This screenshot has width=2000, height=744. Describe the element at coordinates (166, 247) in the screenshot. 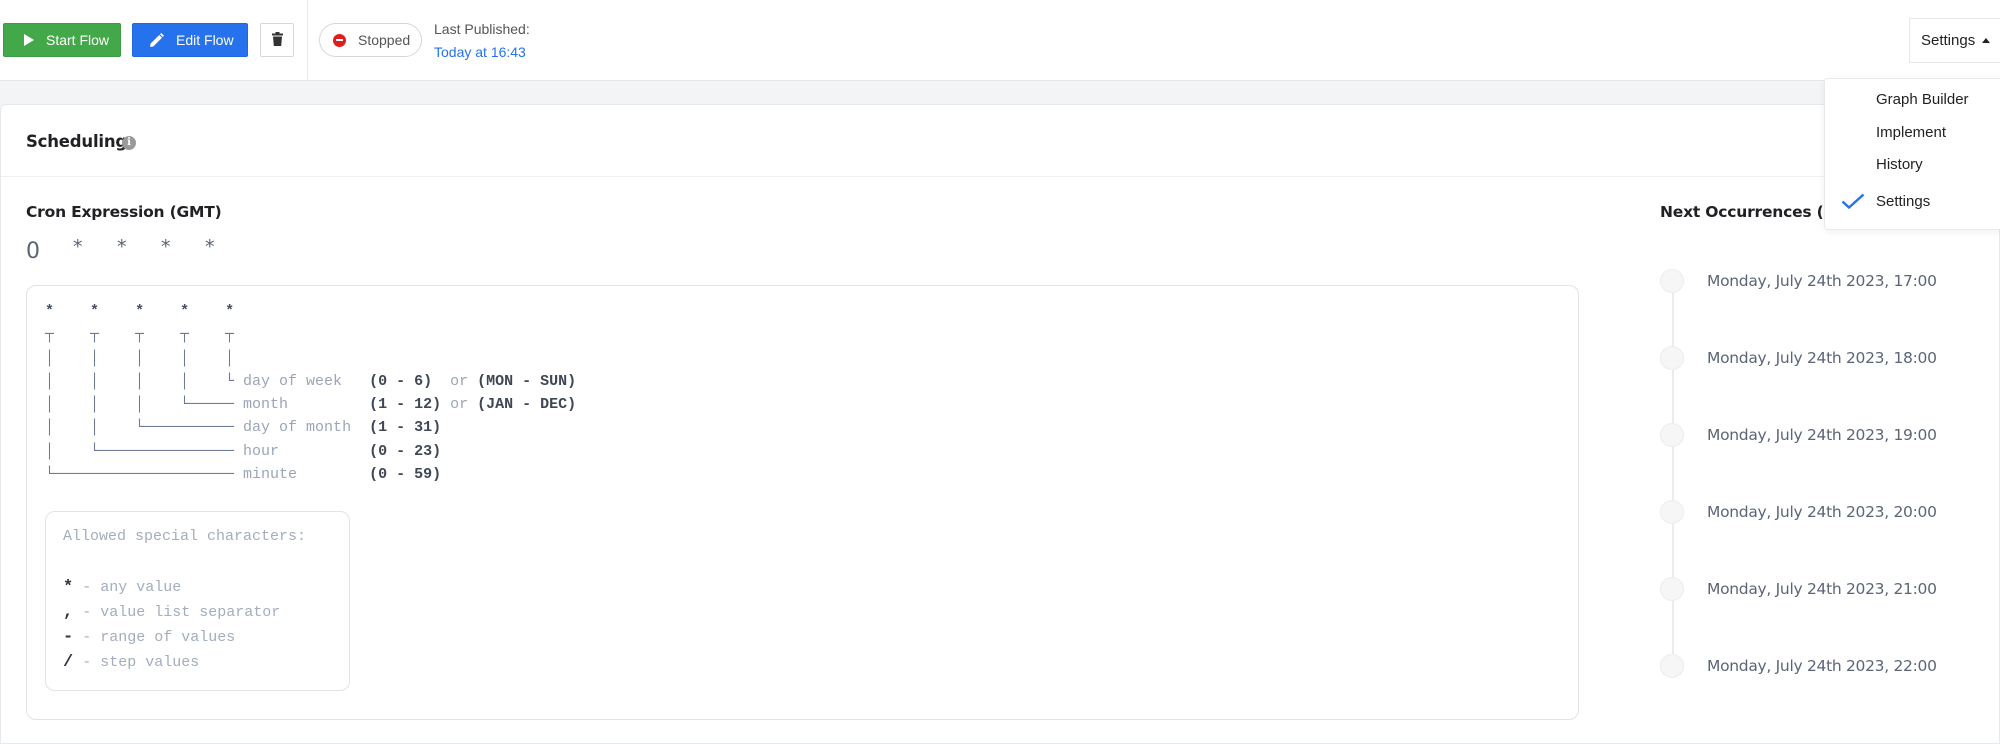

I see `cron-field-month: *` at that location.